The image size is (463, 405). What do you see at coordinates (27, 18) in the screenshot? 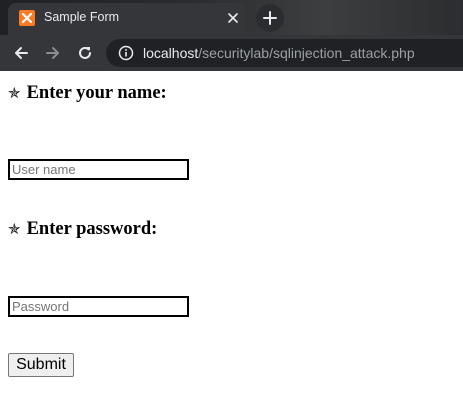
I see `xampp-icon` at bounding box center [27, 18].